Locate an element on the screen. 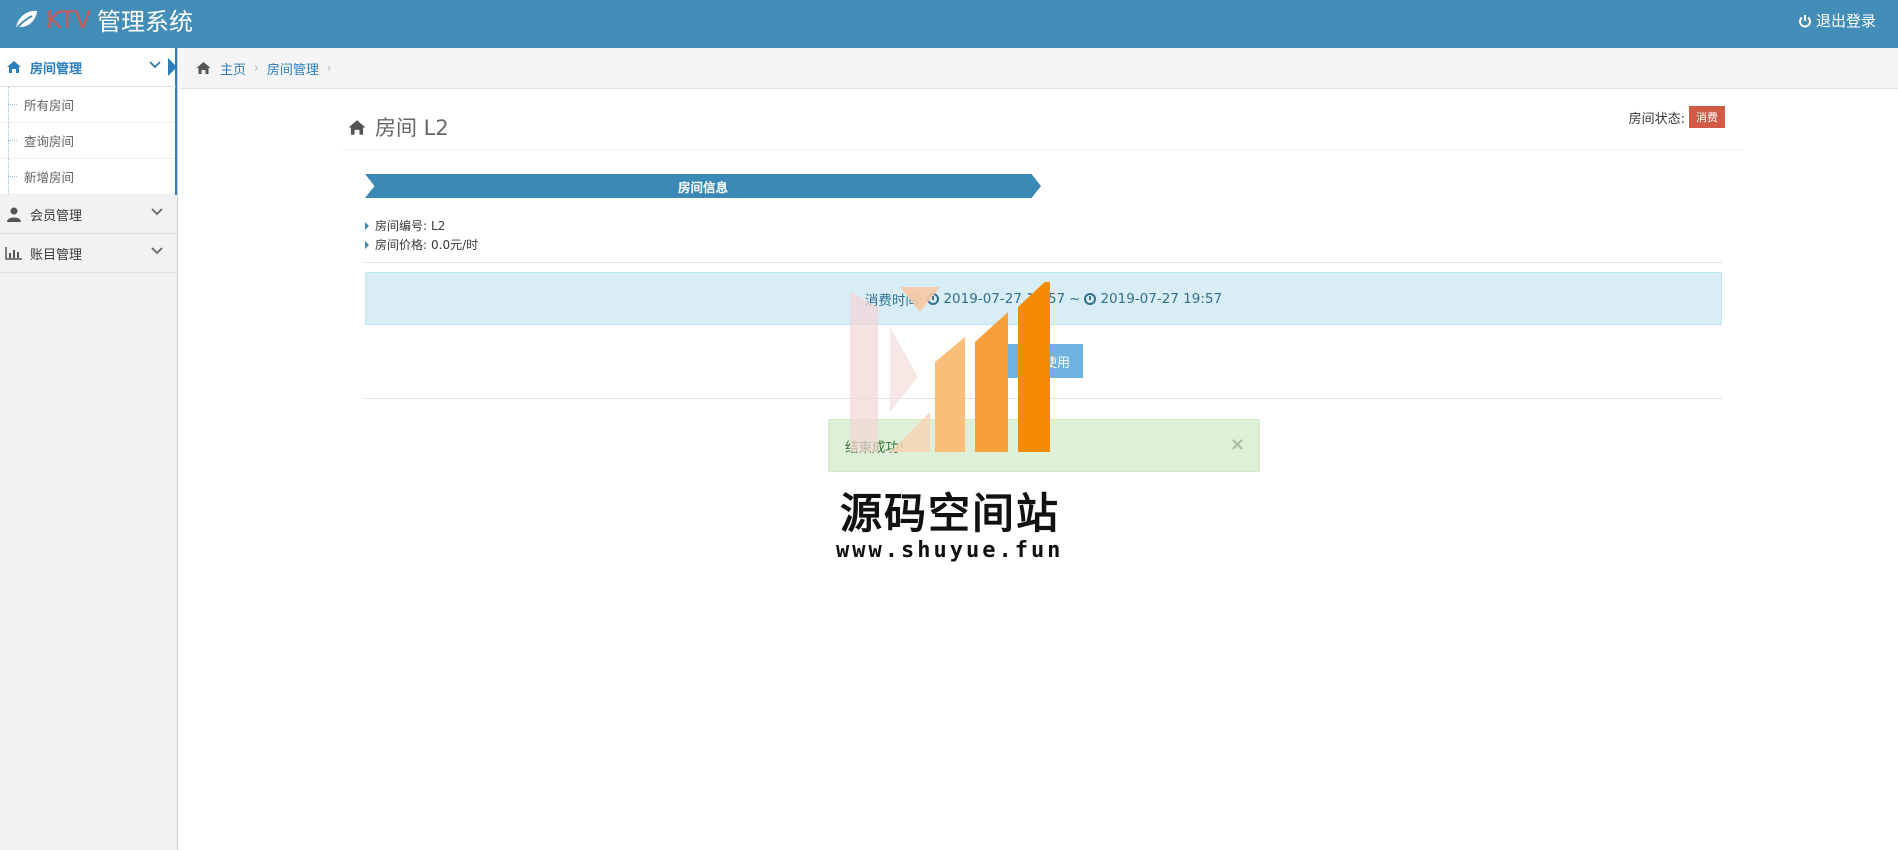  success-alert: 结束成功! × is located at coordinates (1044, 445).